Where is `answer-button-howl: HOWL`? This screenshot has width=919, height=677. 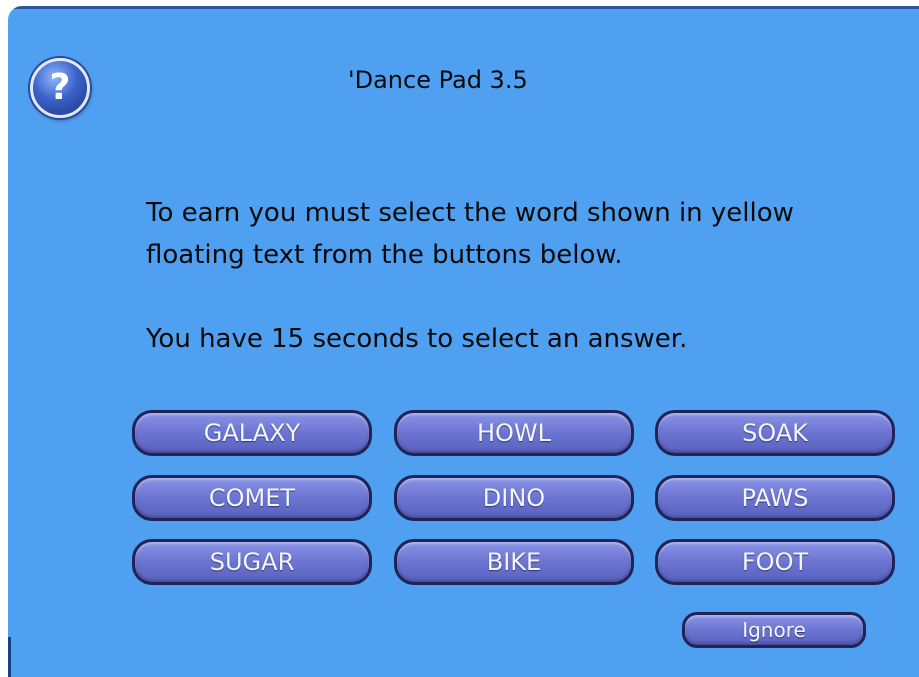 answer-button-howl: HOWL is located at coordinates (514, 433).